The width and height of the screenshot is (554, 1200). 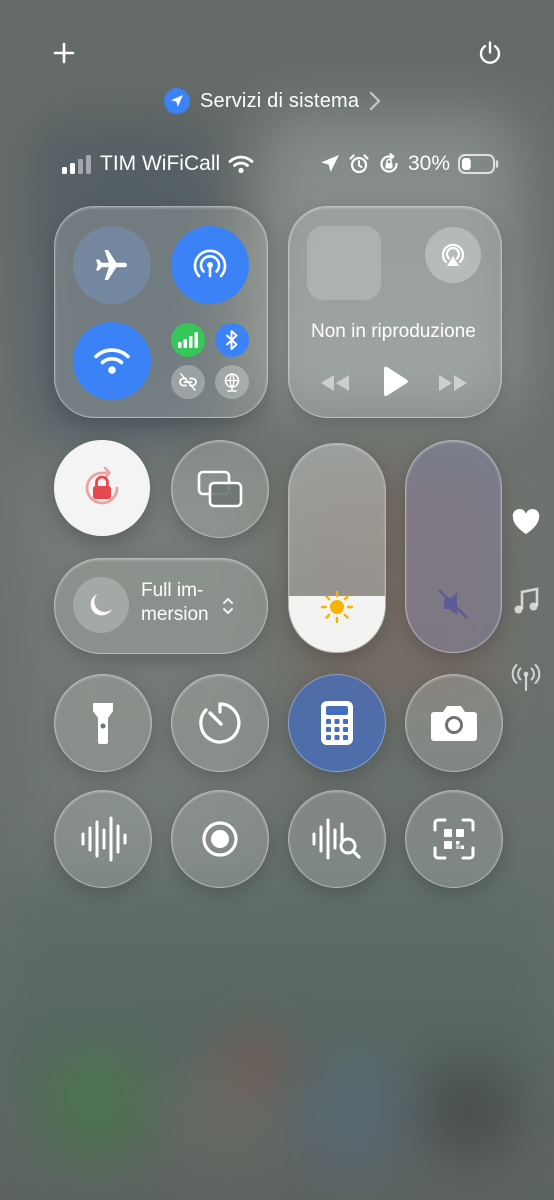 I want to click on airplay-button, so click(x=453, y=255).